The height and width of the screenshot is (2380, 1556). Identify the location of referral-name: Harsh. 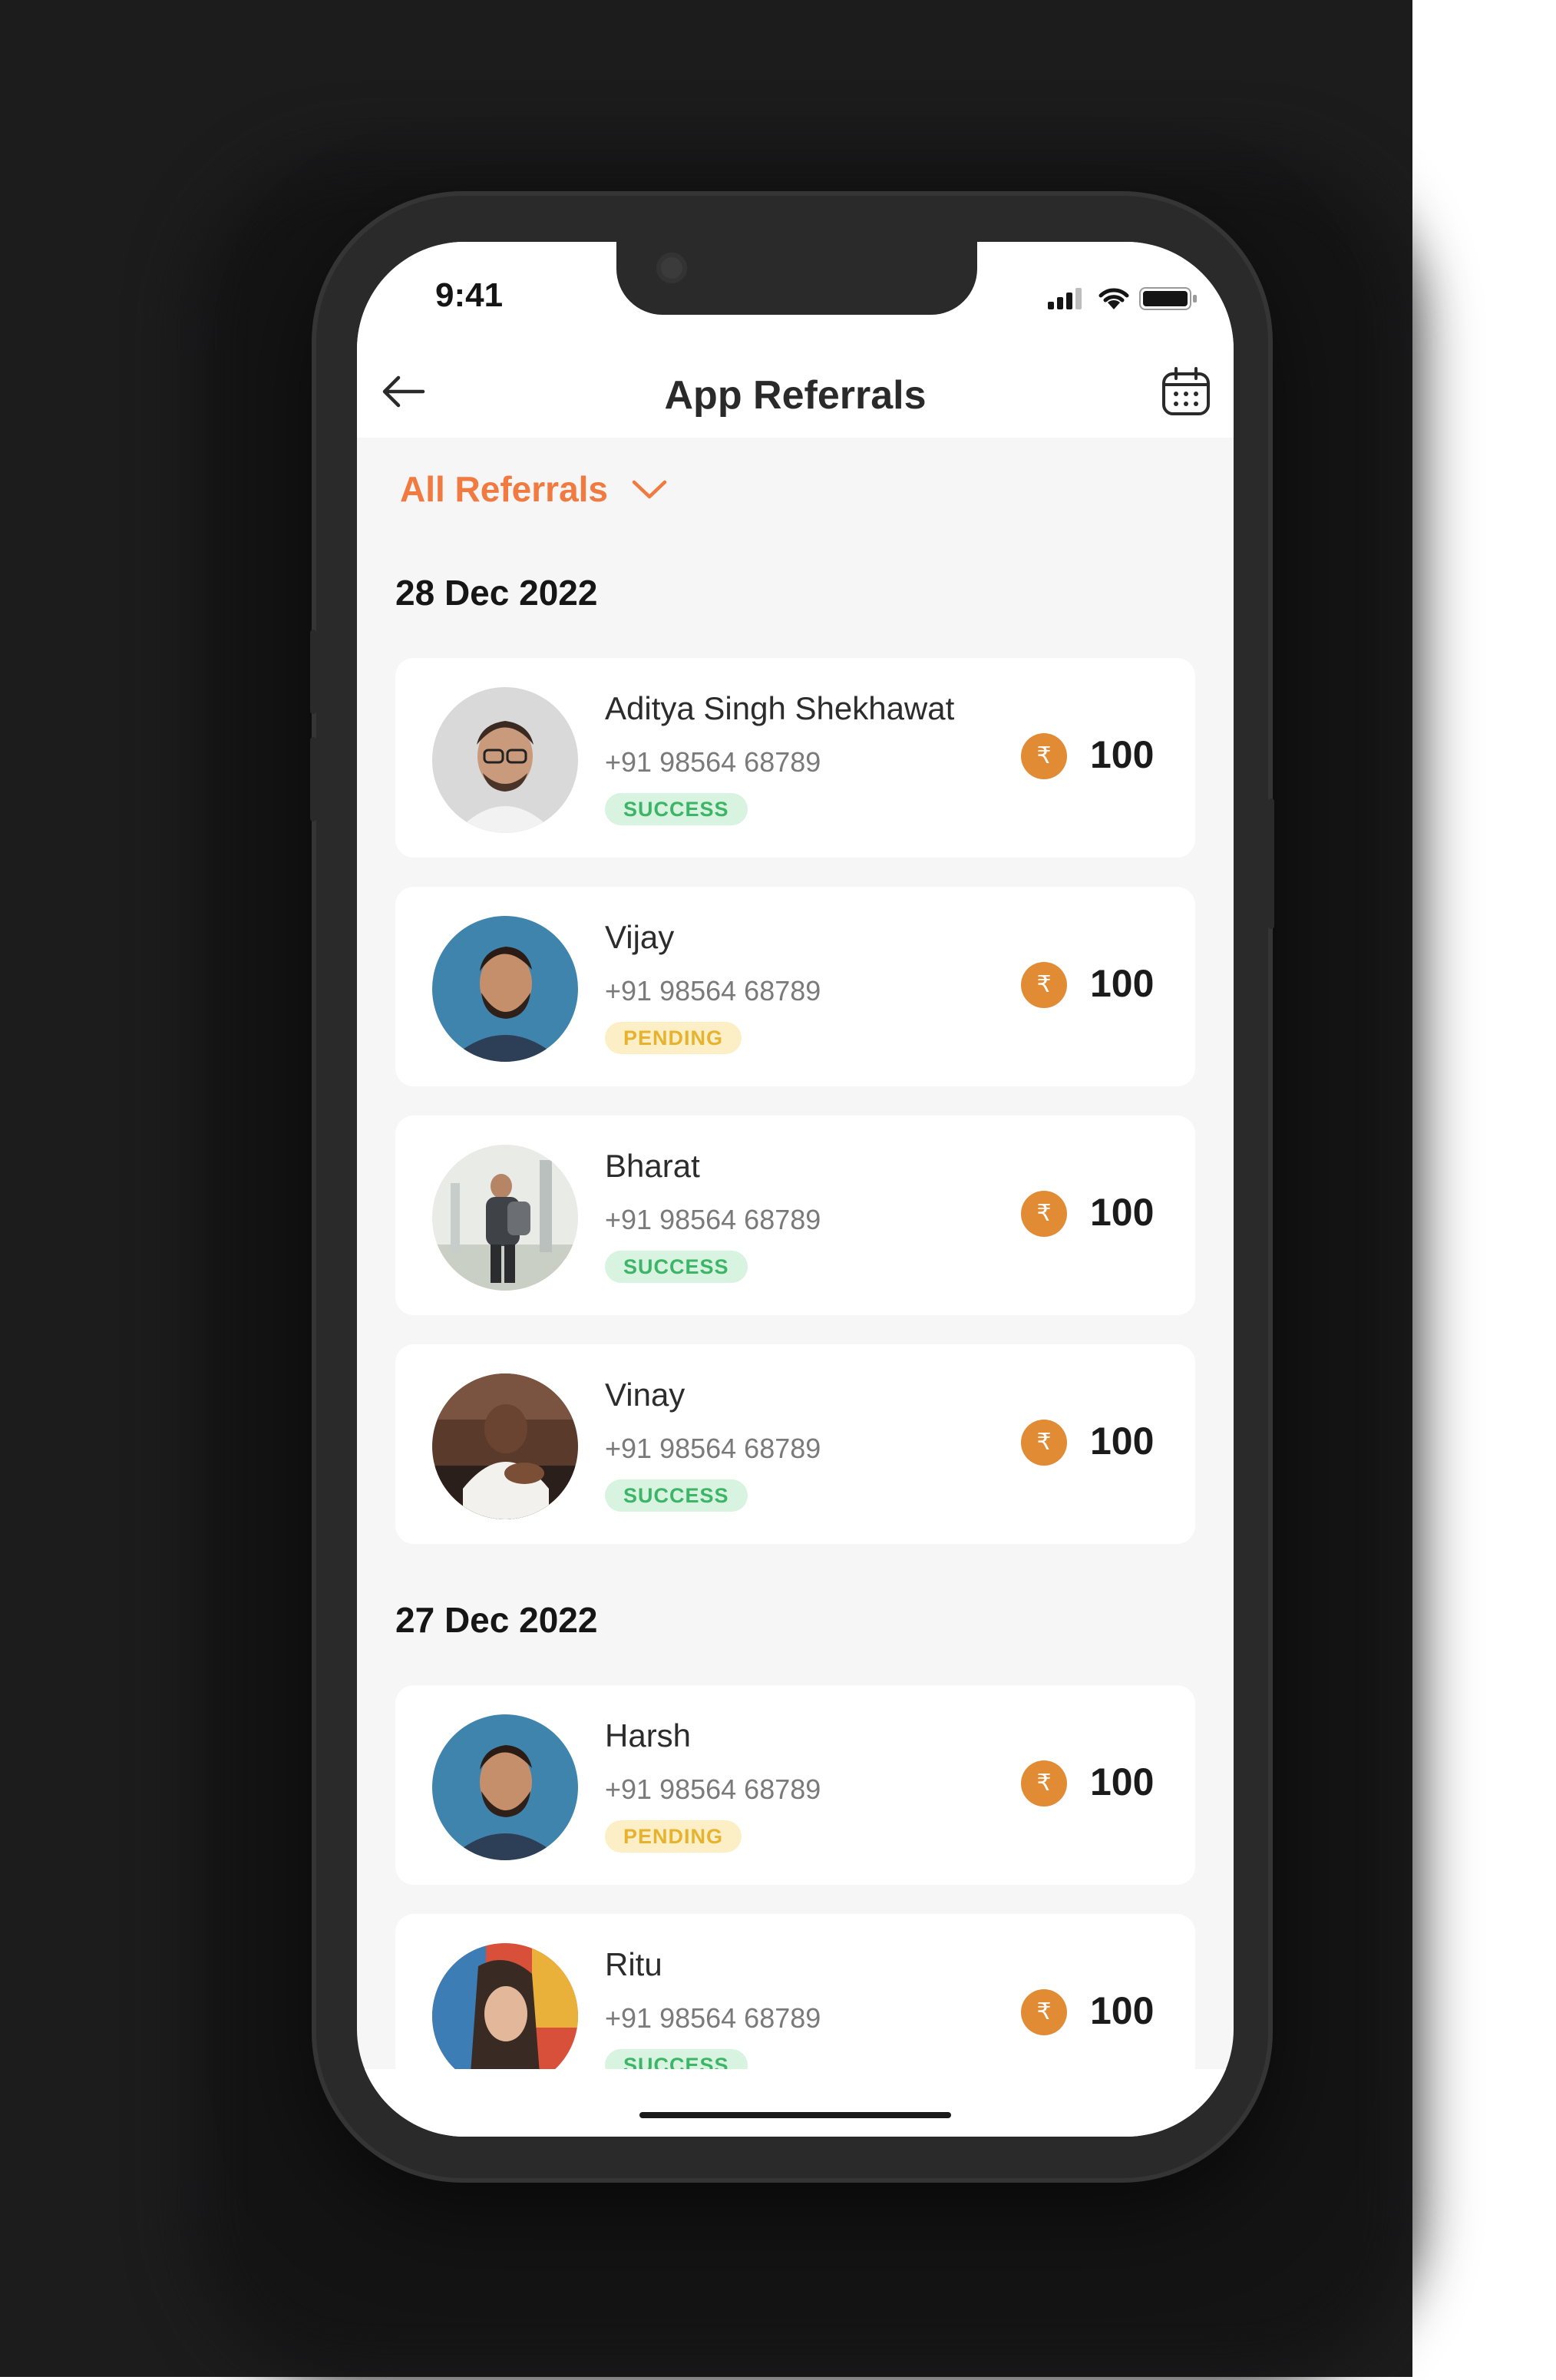
(648, 1735).